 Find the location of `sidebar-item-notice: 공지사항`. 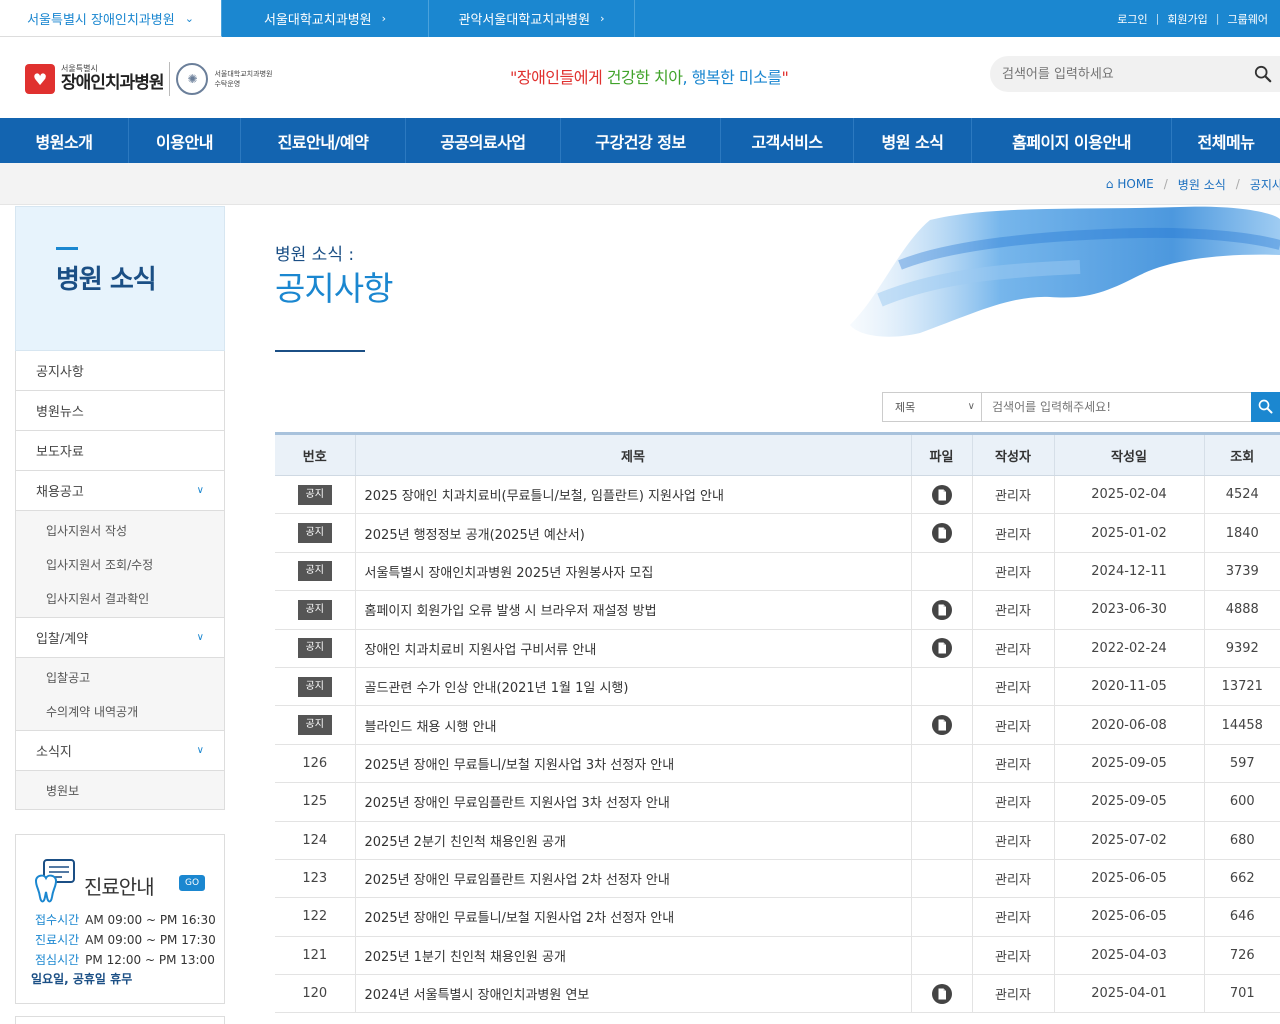

sidebar-item-notice: 공지사항 is located at coordinates (120, 371).